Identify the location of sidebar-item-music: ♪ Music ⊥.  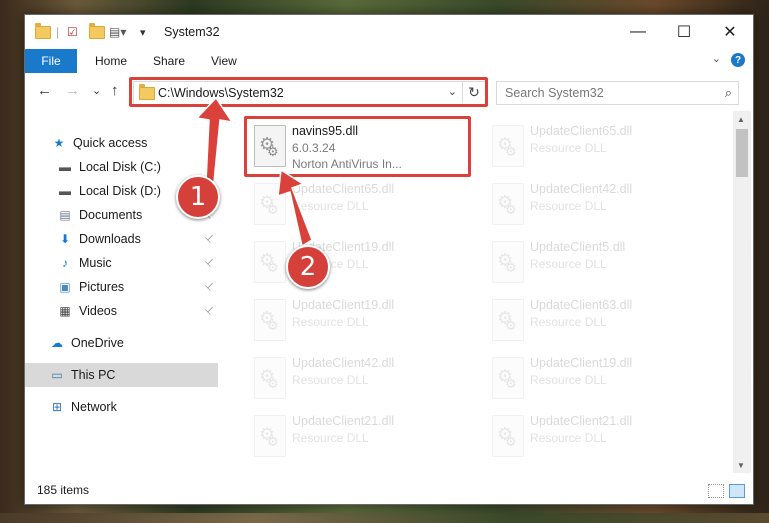
(121, 263).